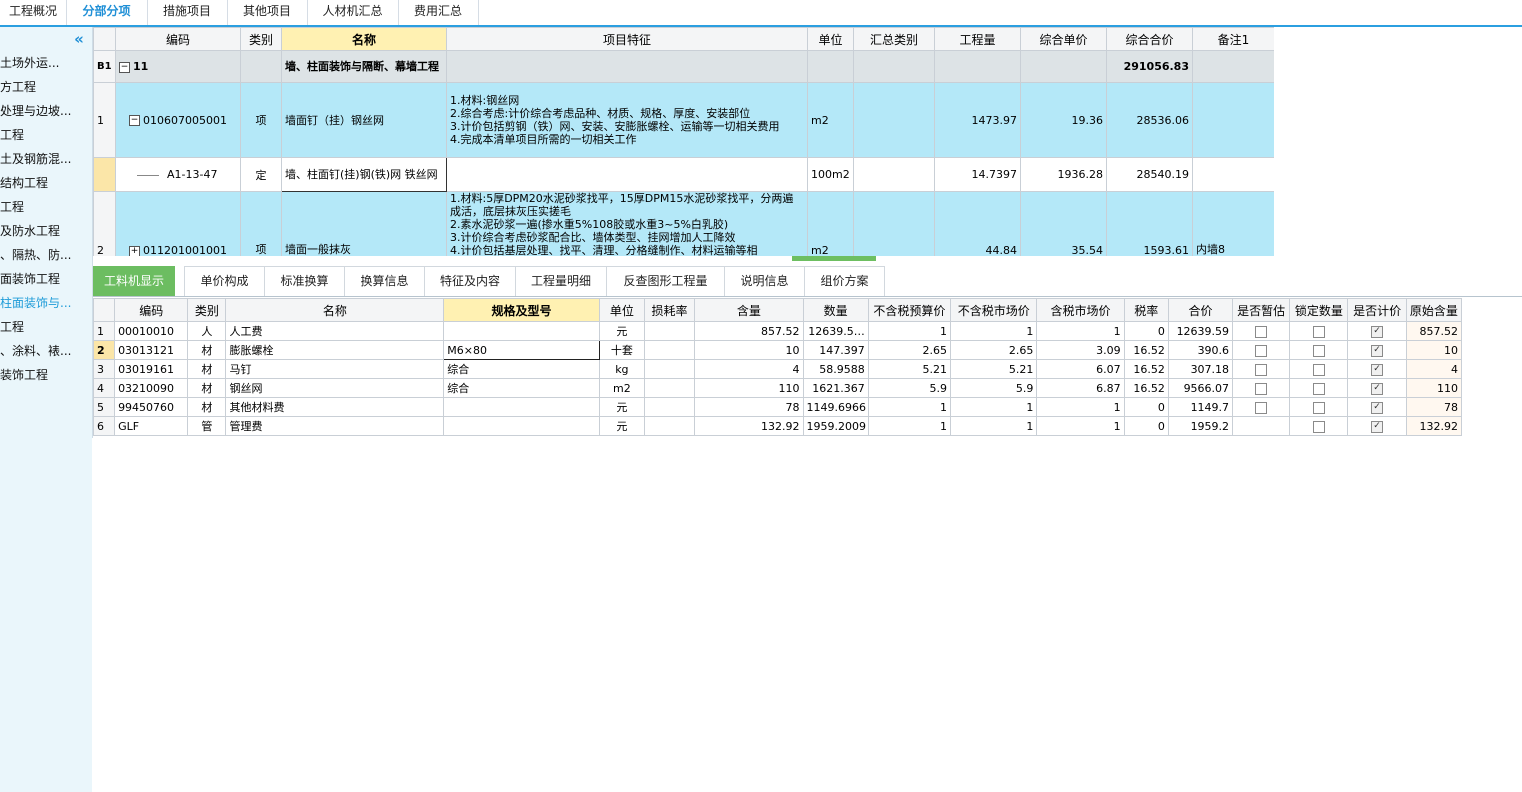 The image size is (1522, 792). What do you see at coordinates (977, 39) in the screenshot?
I see `column-header: 工程量` at bounding box center [977, 39].